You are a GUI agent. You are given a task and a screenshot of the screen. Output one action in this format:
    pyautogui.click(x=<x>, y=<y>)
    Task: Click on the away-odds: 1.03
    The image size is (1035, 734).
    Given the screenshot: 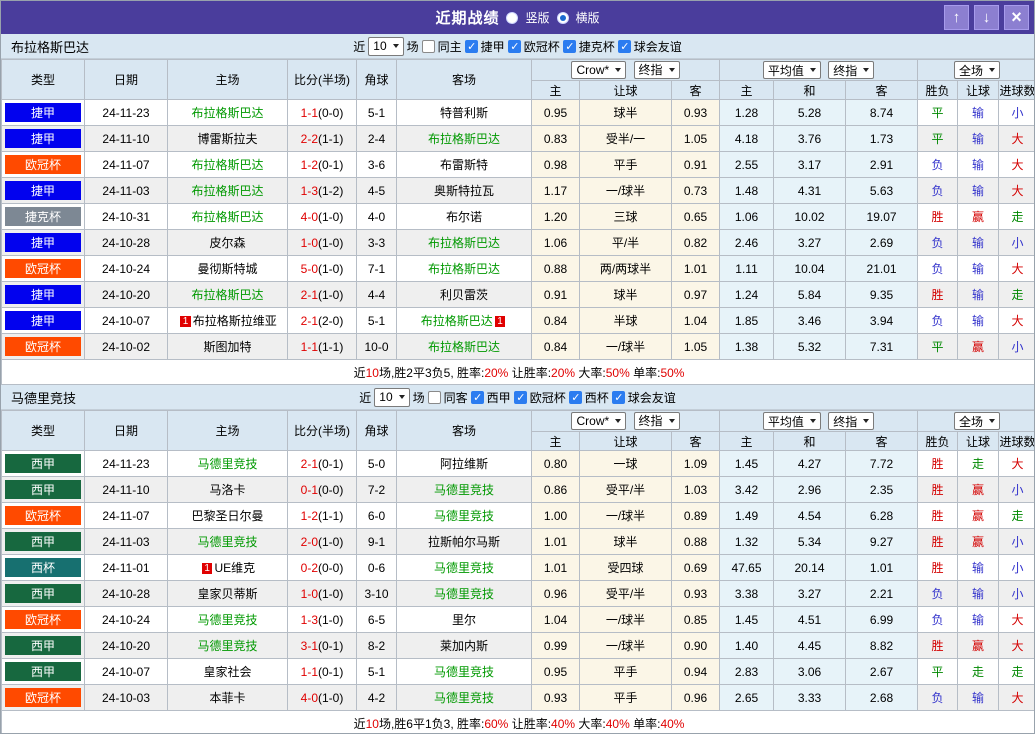 What is the action you would take?
    pyautogui.click(x=695, y=489)
    